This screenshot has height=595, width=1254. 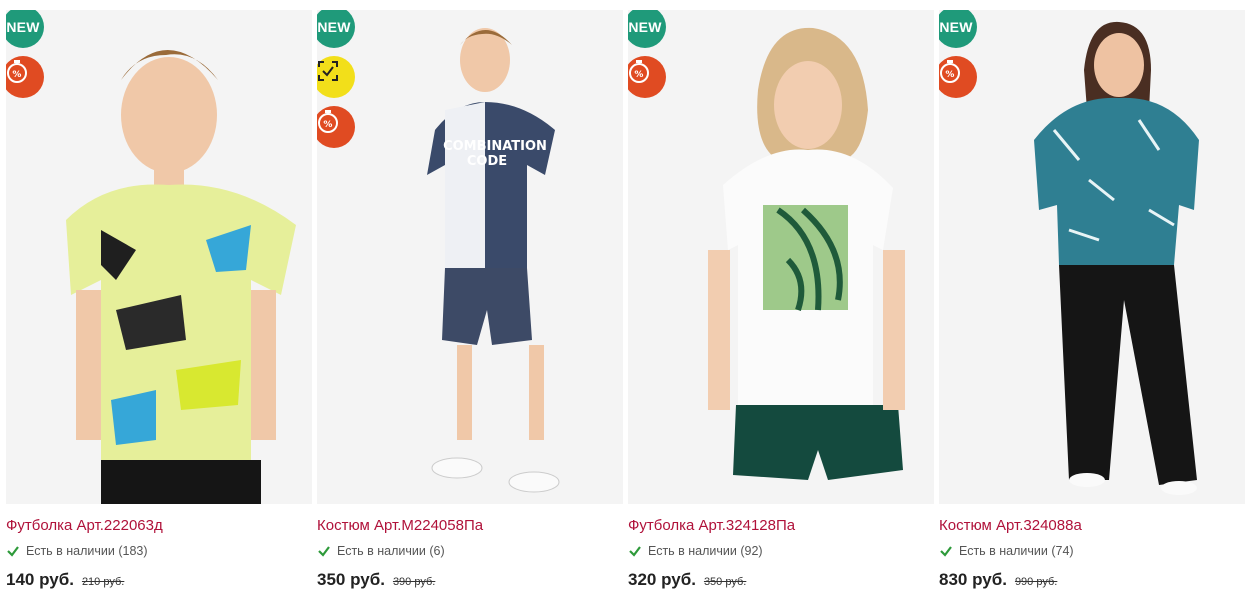 I want to click on product-title-link: Костюм Арт.М224058Па, so click(x=400, y=525).